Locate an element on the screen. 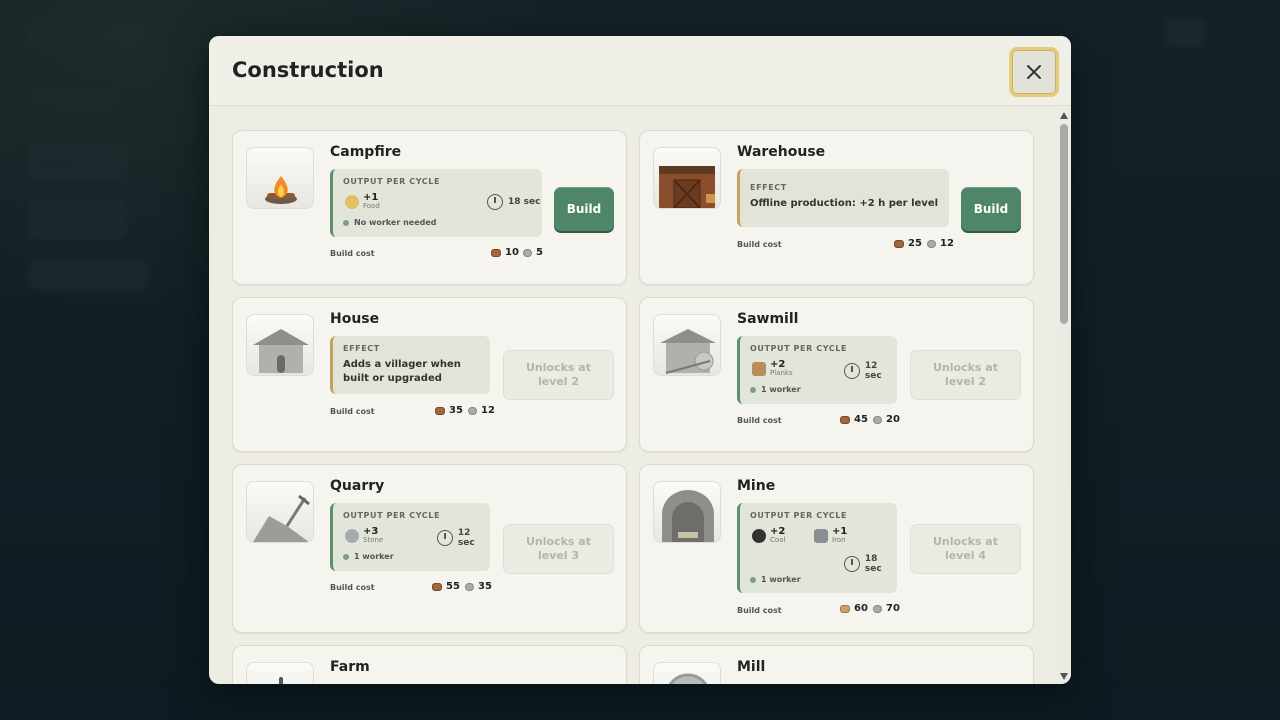 This screenshot has height=720, width=1280. cost-value: 60 is located at coordinates (861, 608).